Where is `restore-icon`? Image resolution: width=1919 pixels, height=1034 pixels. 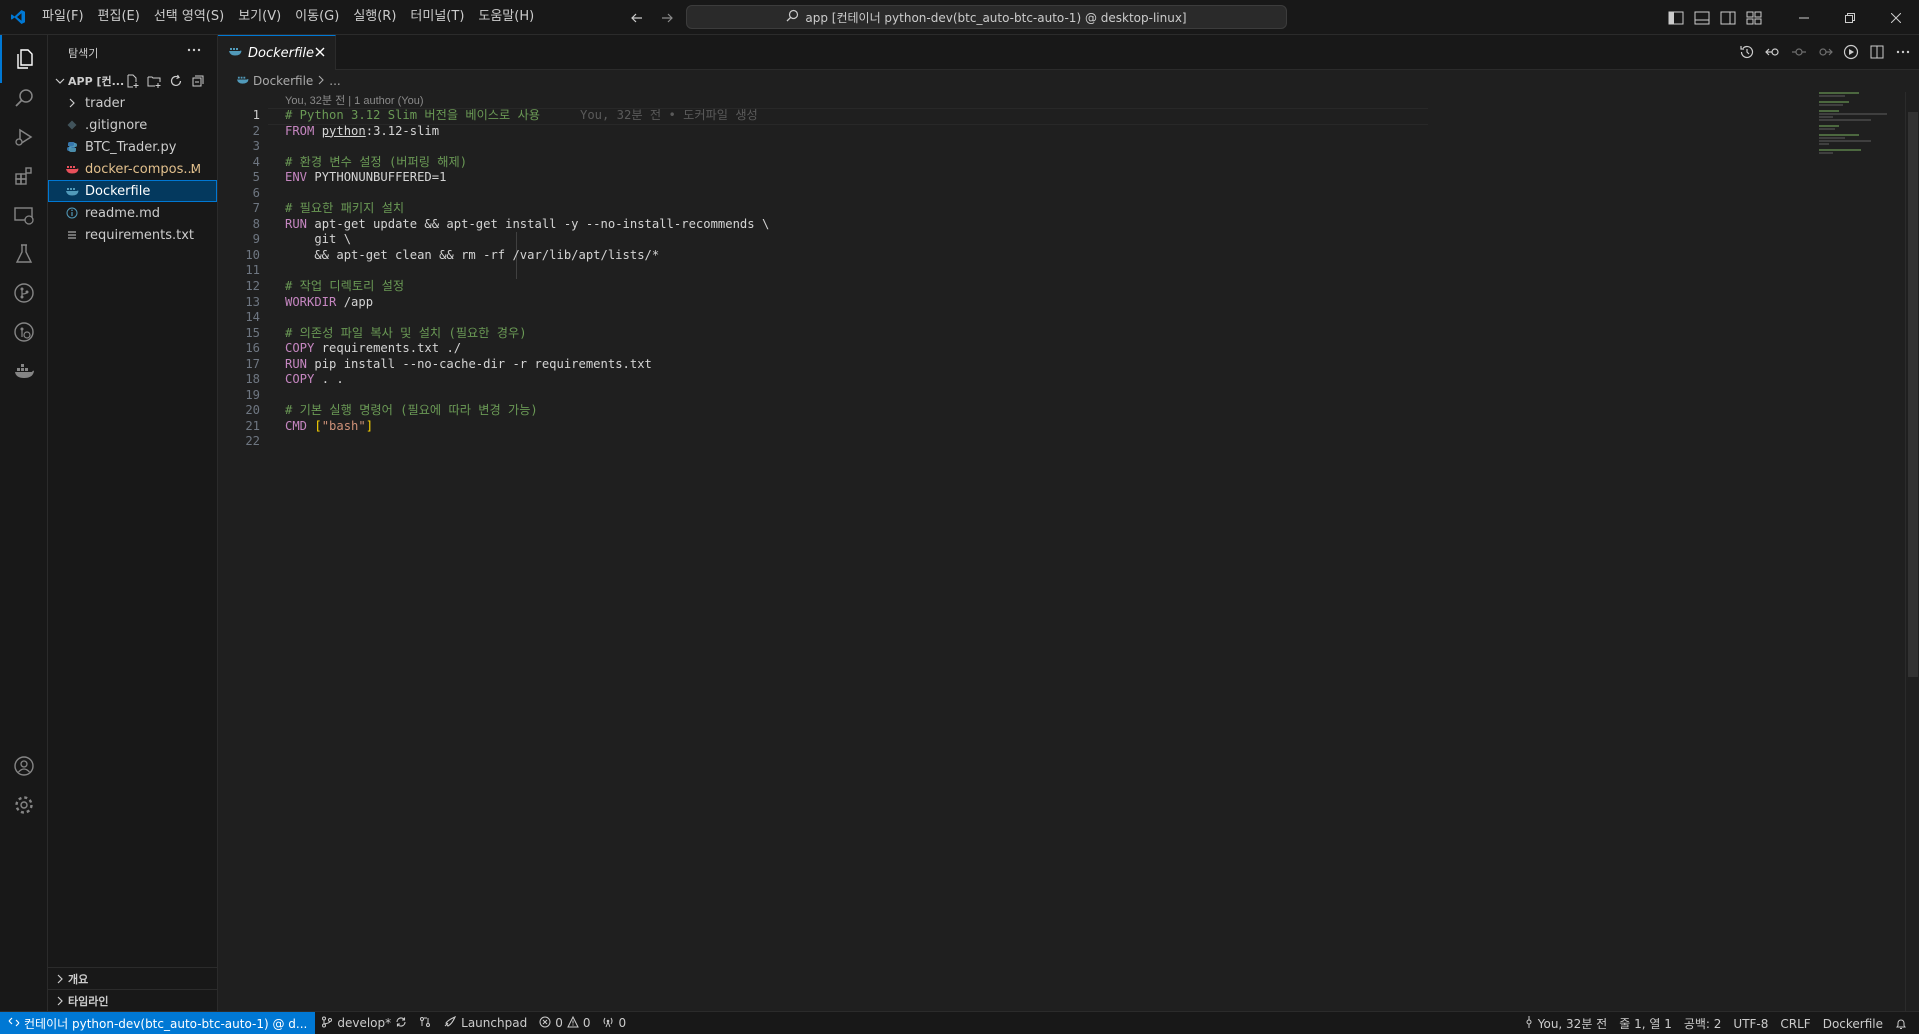
restore-icon is located at coordinates (1850, 17).